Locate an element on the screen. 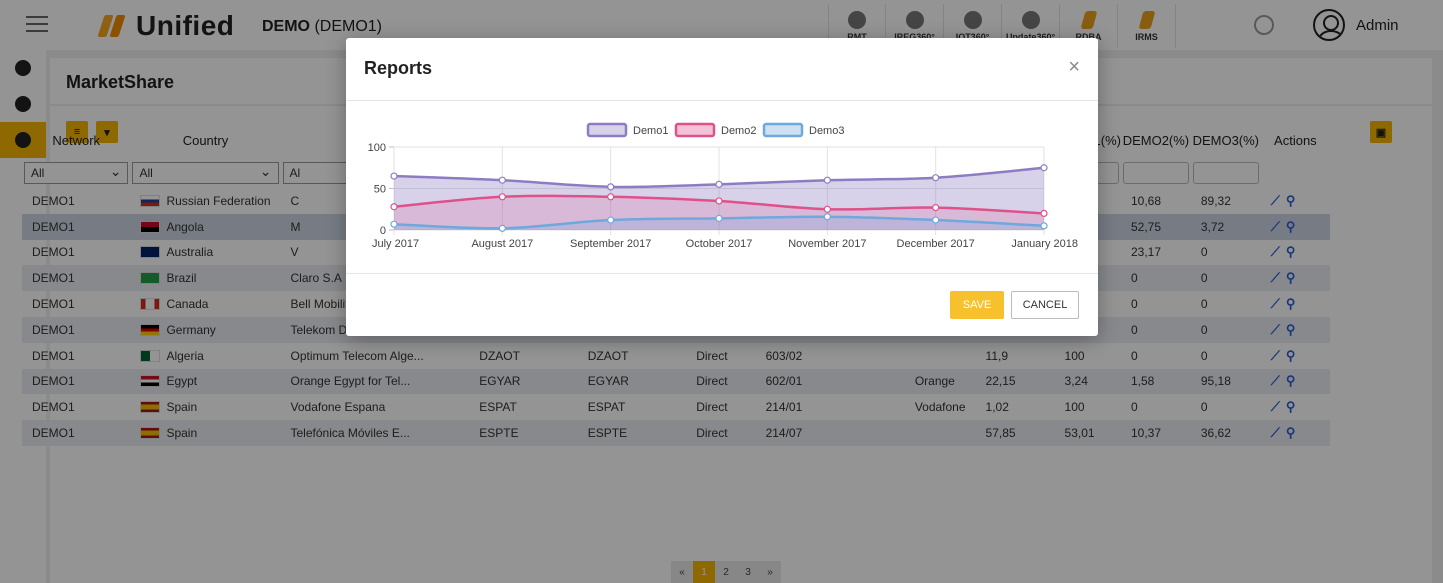  x-tick-label: December 2017 is located at coordinates (936, 244).